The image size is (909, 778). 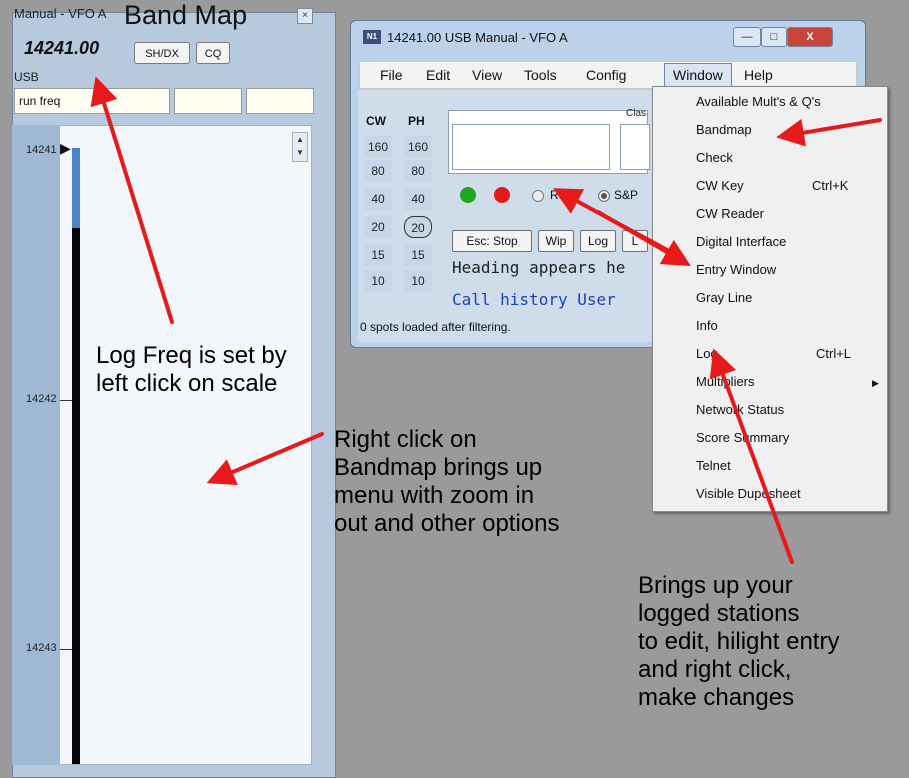 I want to click on arrow-to-bandmap-area, so click(x=265, y=459).